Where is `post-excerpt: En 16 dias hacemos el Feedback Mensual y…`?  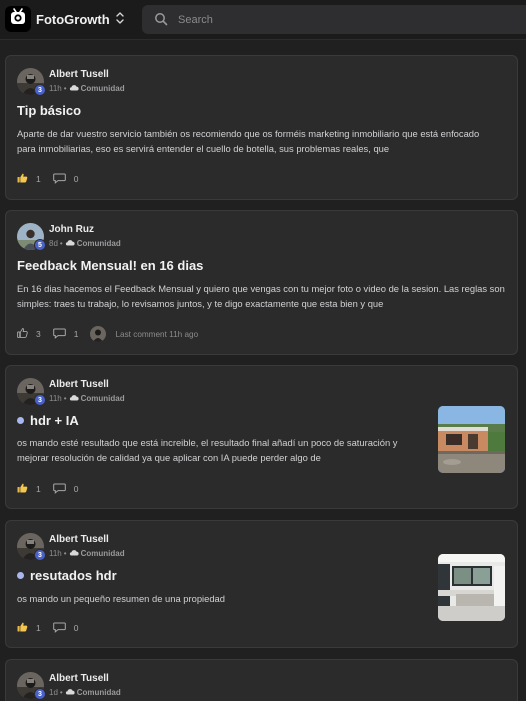
post-excerpt: En 16 dias hacemos el Feedback Mensual y… is located at coordinates (262, 296).